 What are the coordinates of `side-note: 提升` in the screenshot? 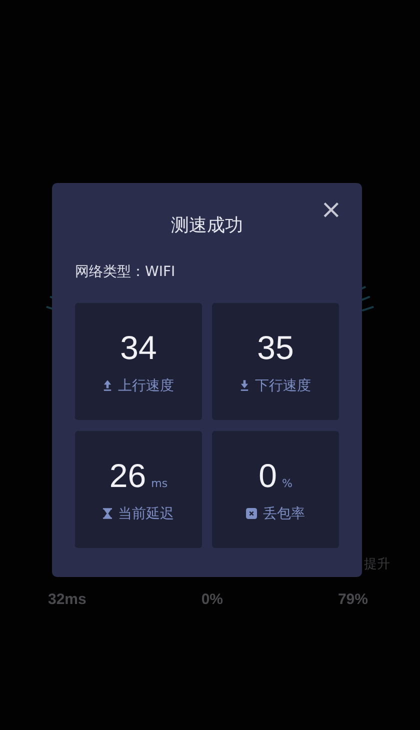 It's located at (377, 564).